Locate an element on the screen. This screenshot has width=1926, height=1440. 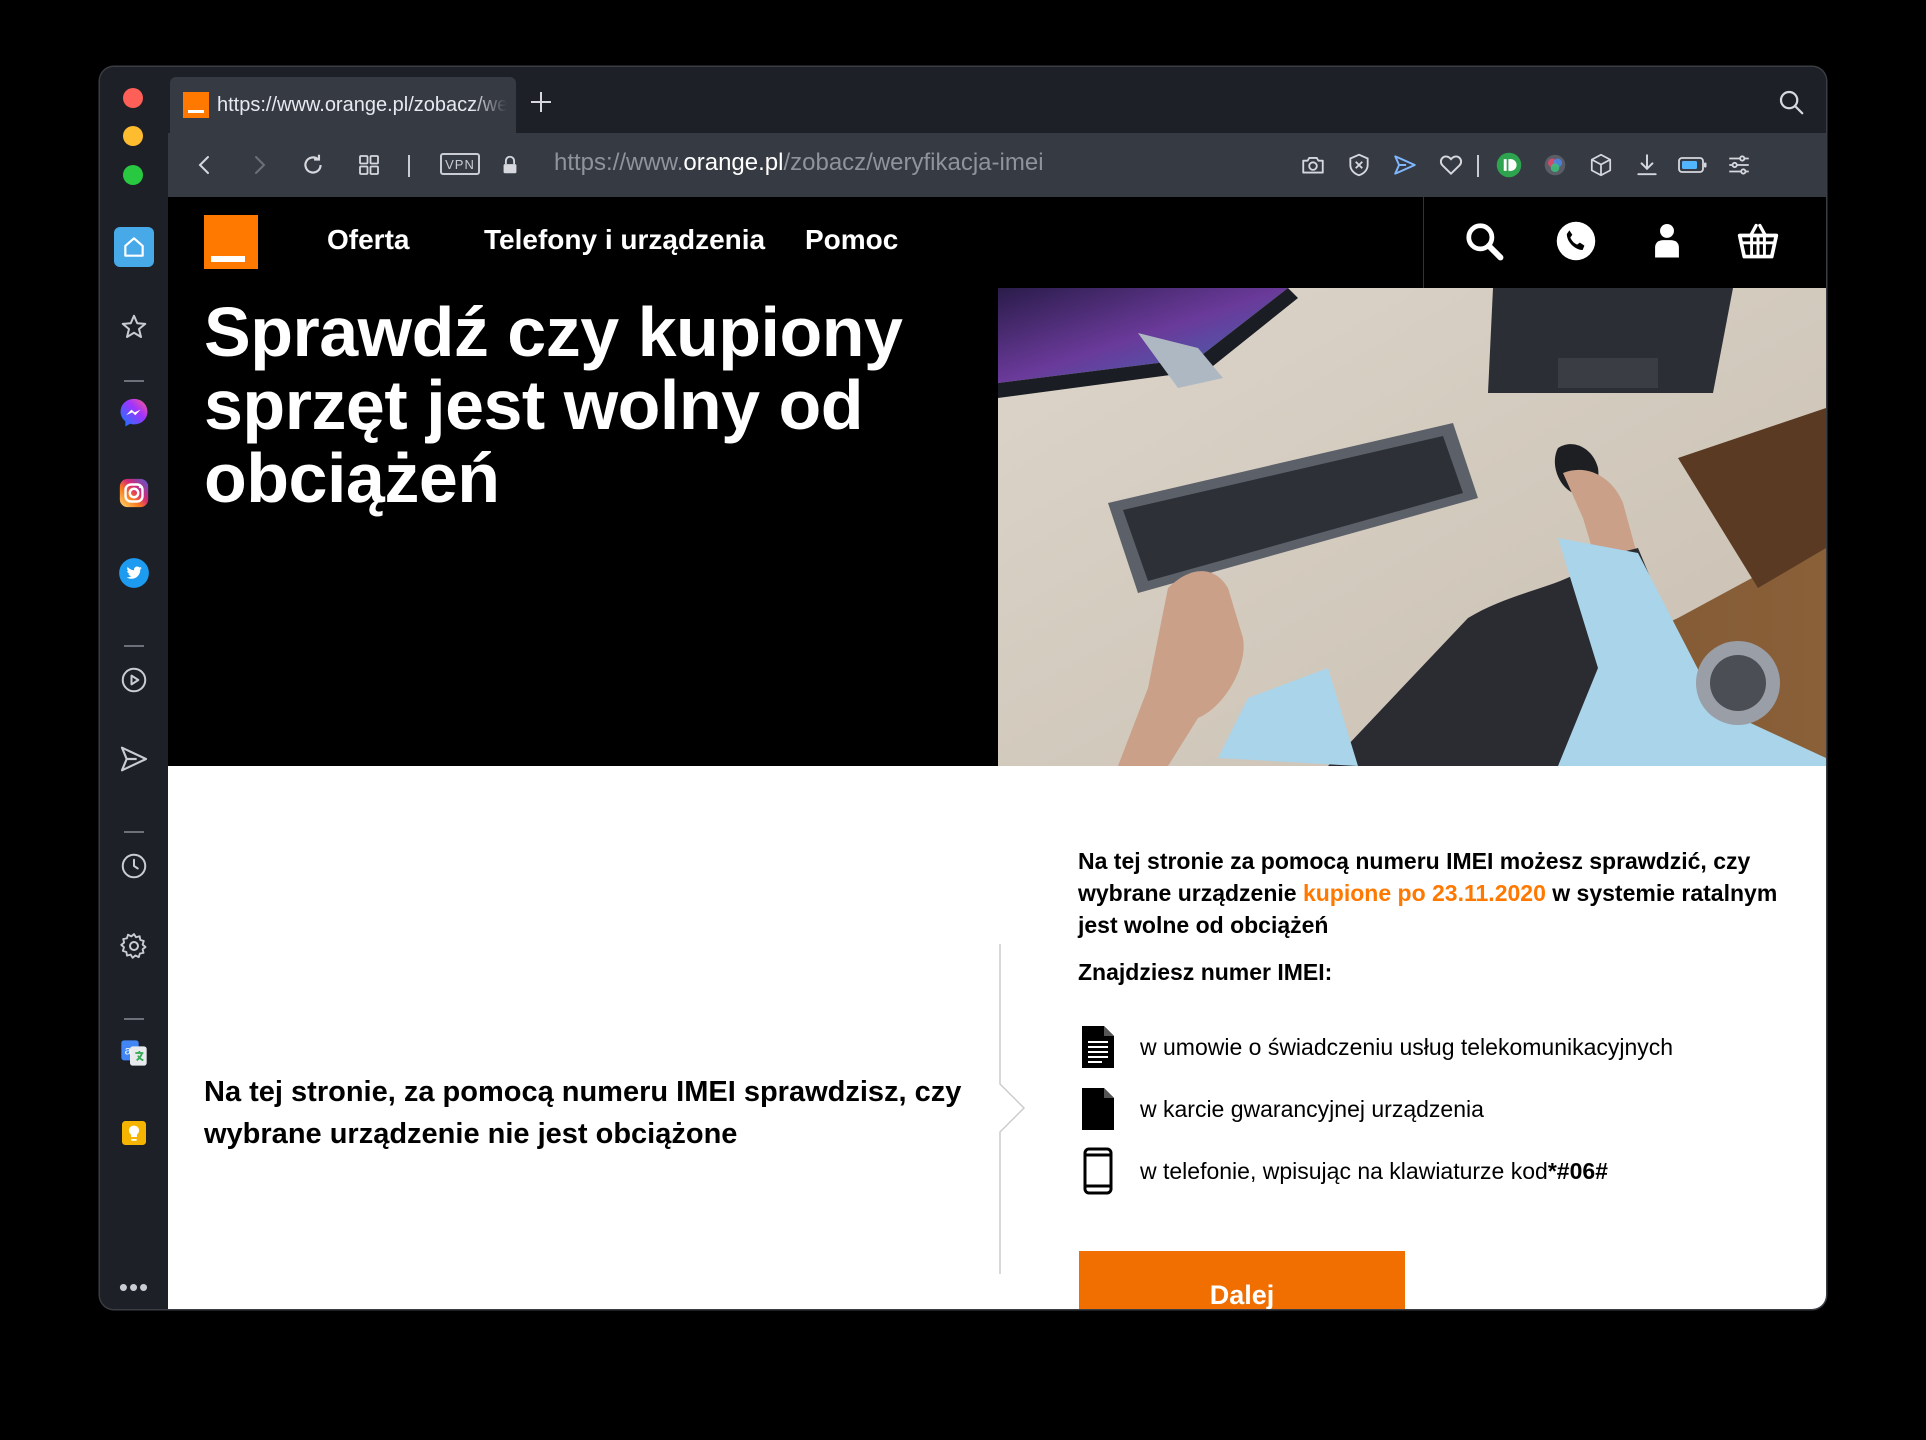
more-icon: ••• is located at coordinates (134, 1287).